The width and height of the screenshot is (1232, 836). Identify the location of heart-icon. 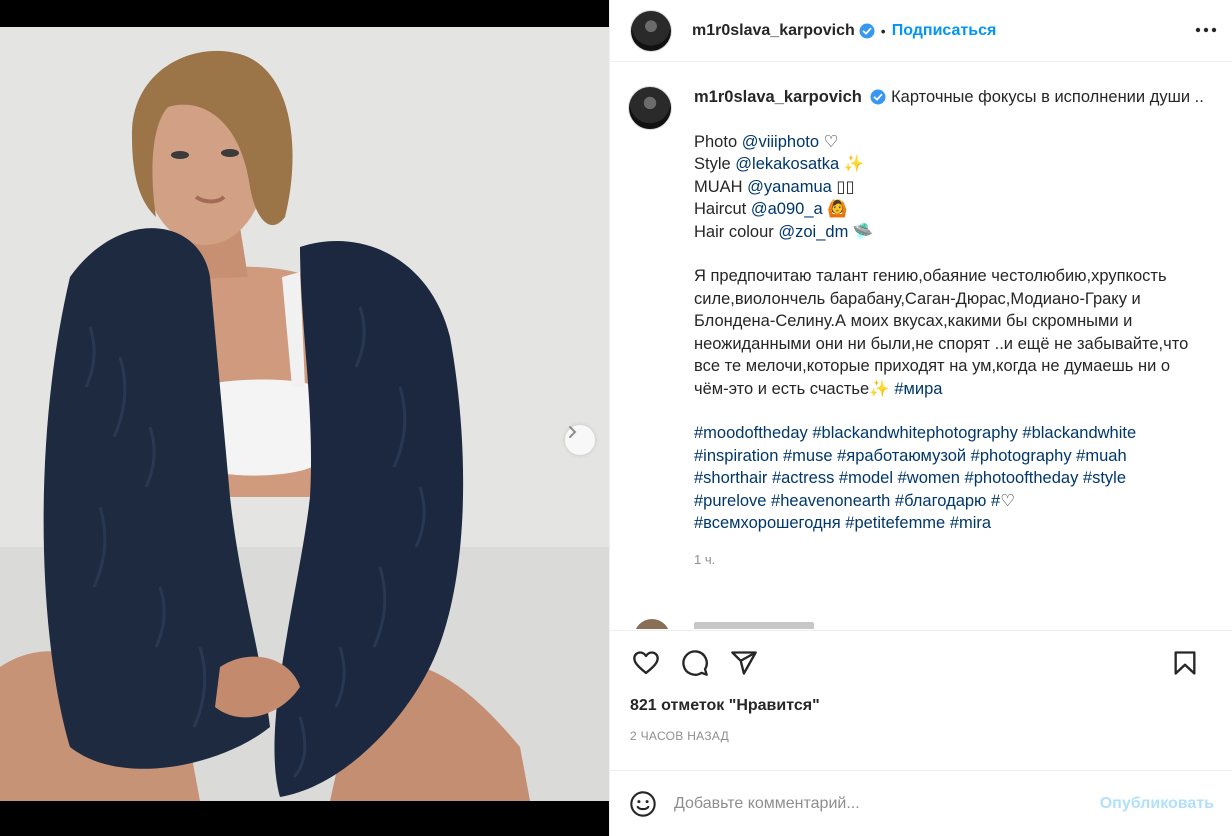
(646, 663).